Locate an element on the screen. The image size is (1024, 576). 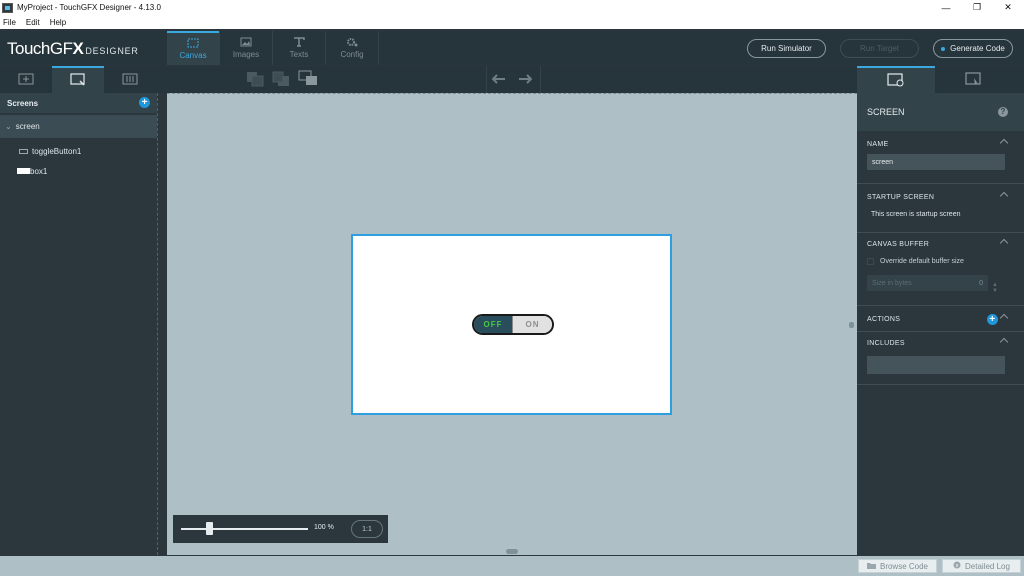
chevron-down-icon: ⌄ is located at coordinates (8, 126).